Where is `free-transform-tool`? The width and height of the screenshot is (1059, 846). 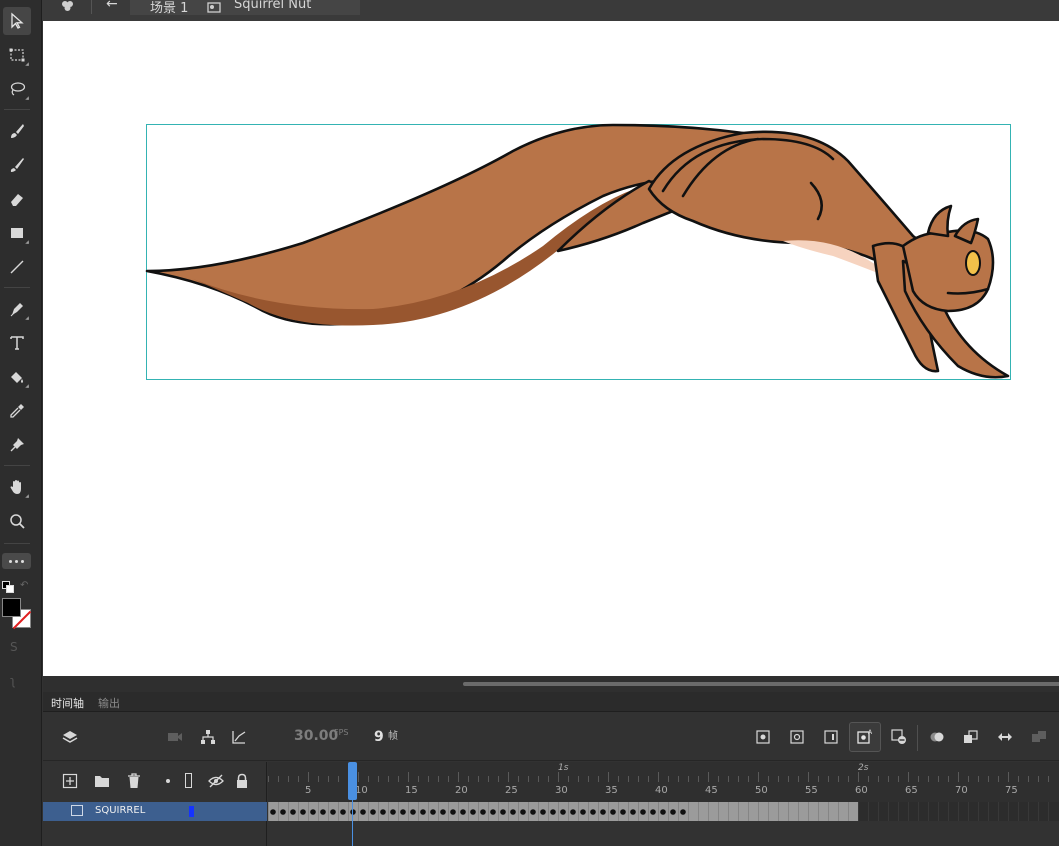 free-transform-tool is located at coordinates (17, 55).